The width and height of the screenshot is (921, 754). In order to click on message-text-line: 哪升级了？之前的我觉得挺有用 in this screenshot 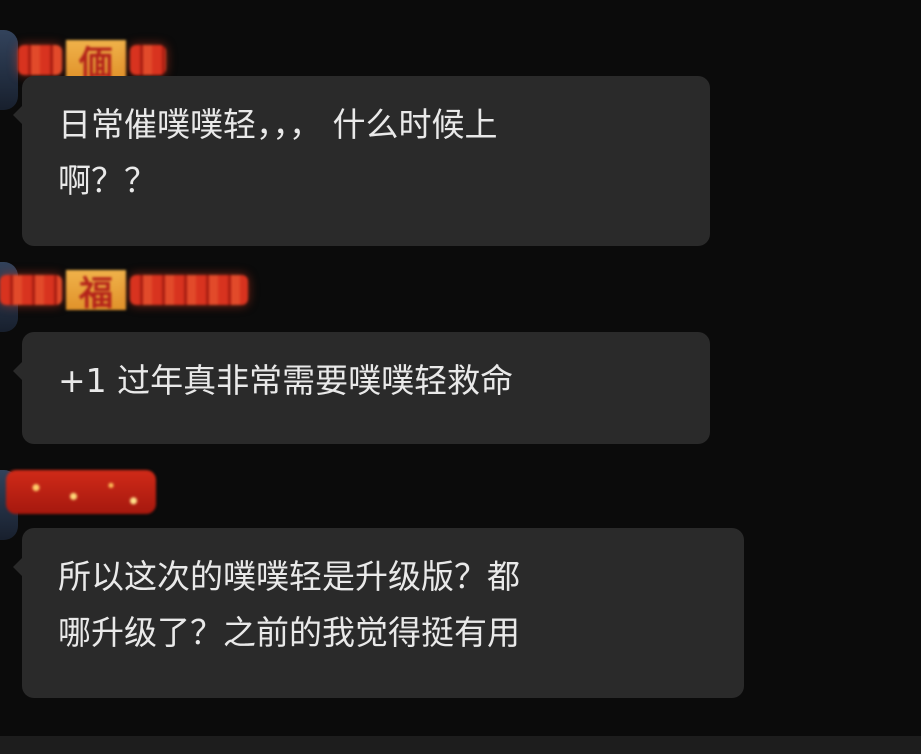, I will do `click(289, 632)`.